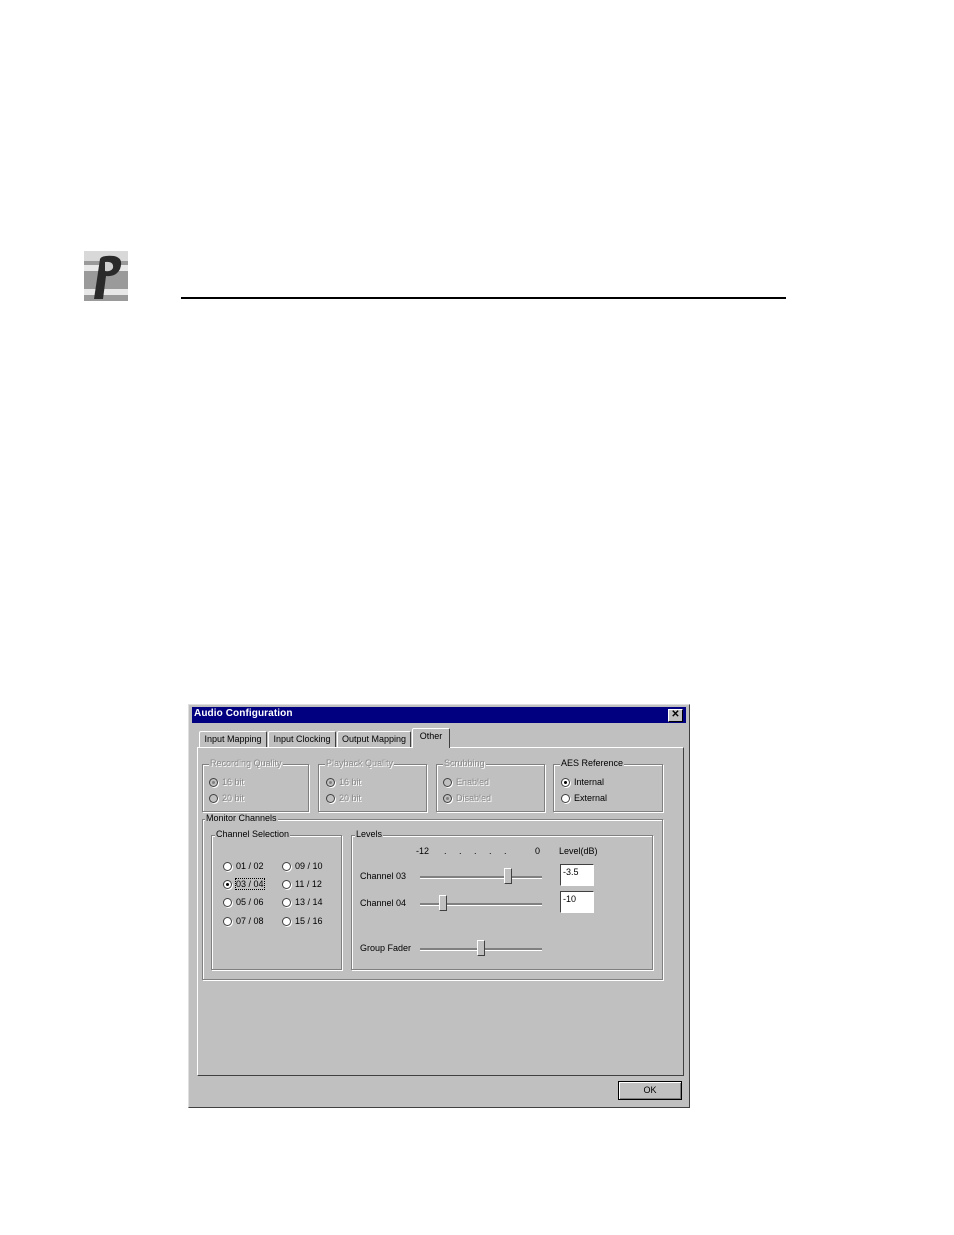  I want to click on channel-b-label: Channel 04, so click(383, 903).